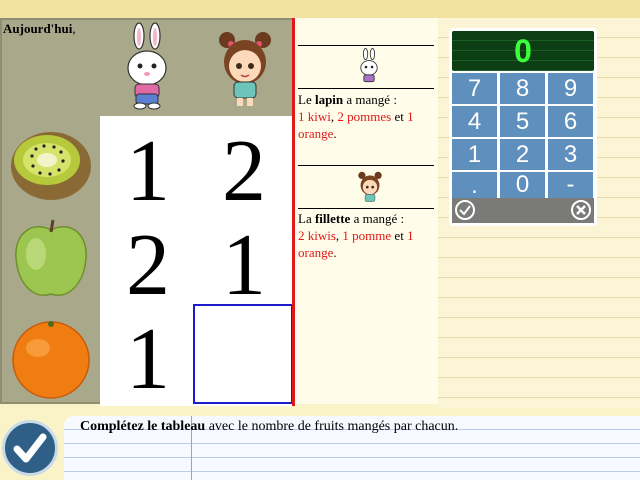 The image size is (640, 480). I want to click on keypad-validate-button, so click(465, 210).